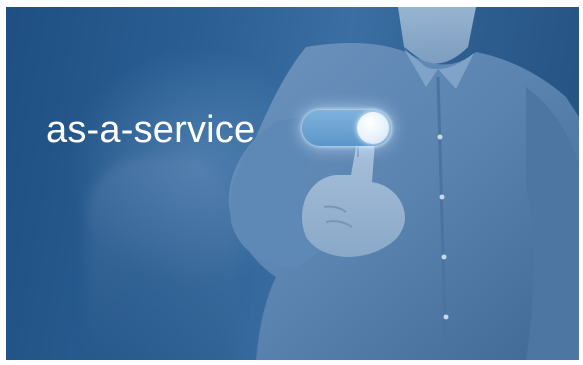 The width and height of the screenshot is (583, 365). What do you see at coordinates (373, 128) in the screenshot?
I see `toggle-knob` at bounding box center [373, 128].